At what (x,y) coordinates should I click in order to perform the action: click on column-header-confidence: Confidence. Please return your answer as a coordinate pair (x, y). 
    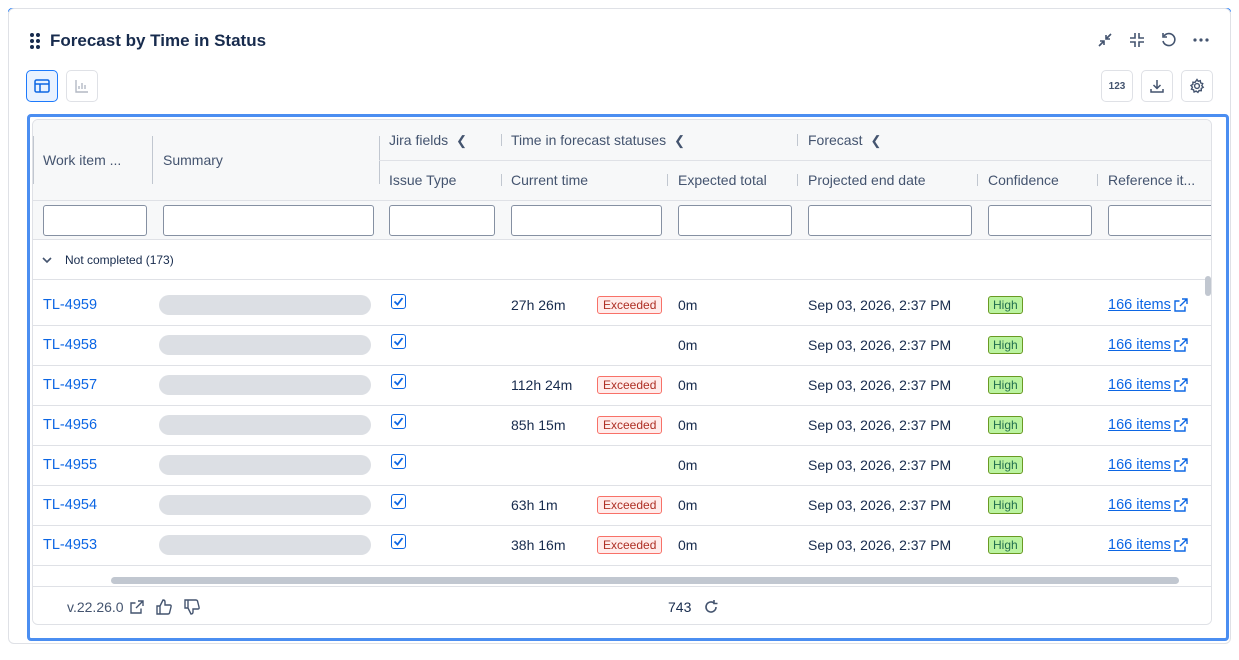
    Looking at the image, I should click on (1023, 180).